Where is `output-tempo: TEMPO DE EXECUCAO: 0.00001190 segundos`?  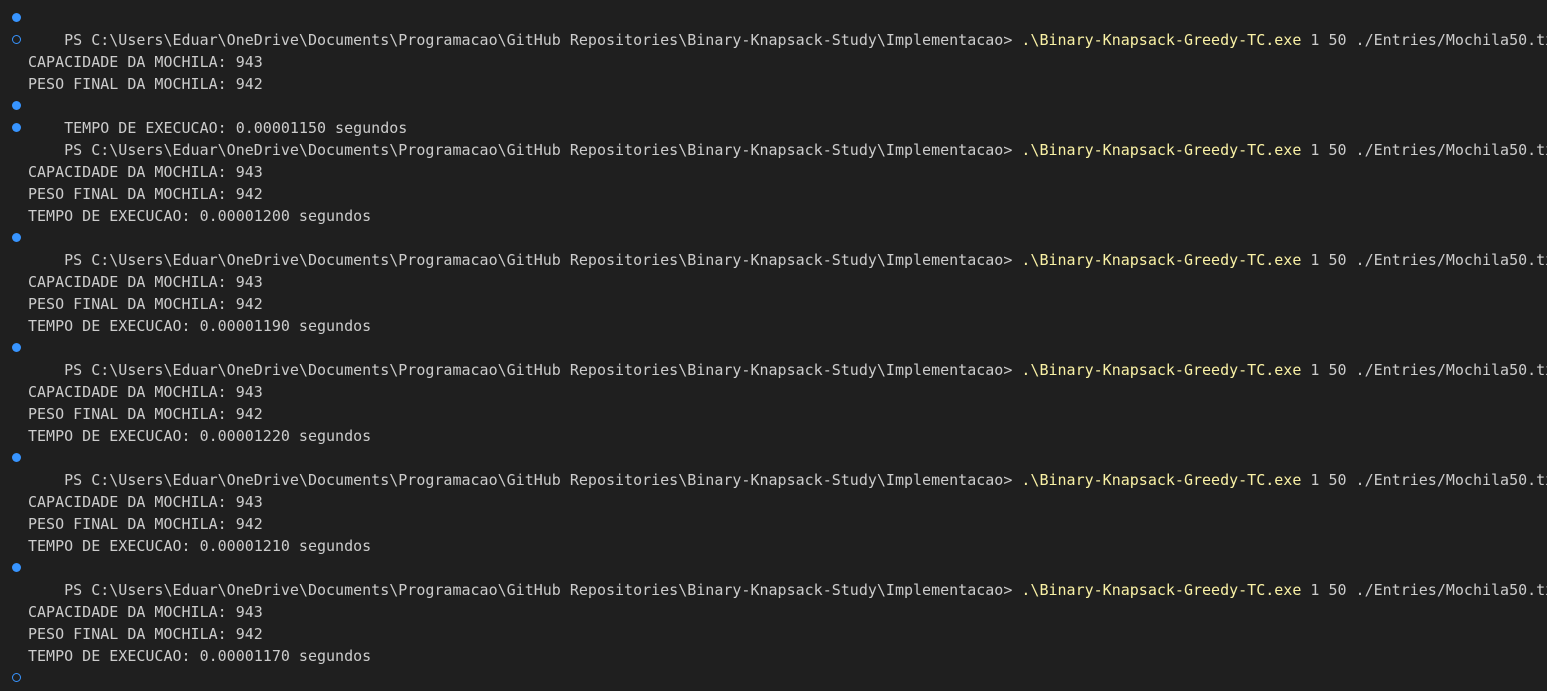
output-tempo: TEMPO DE EXECUCAO: 0.00001190 segundos is located at coordinates (200, 326).